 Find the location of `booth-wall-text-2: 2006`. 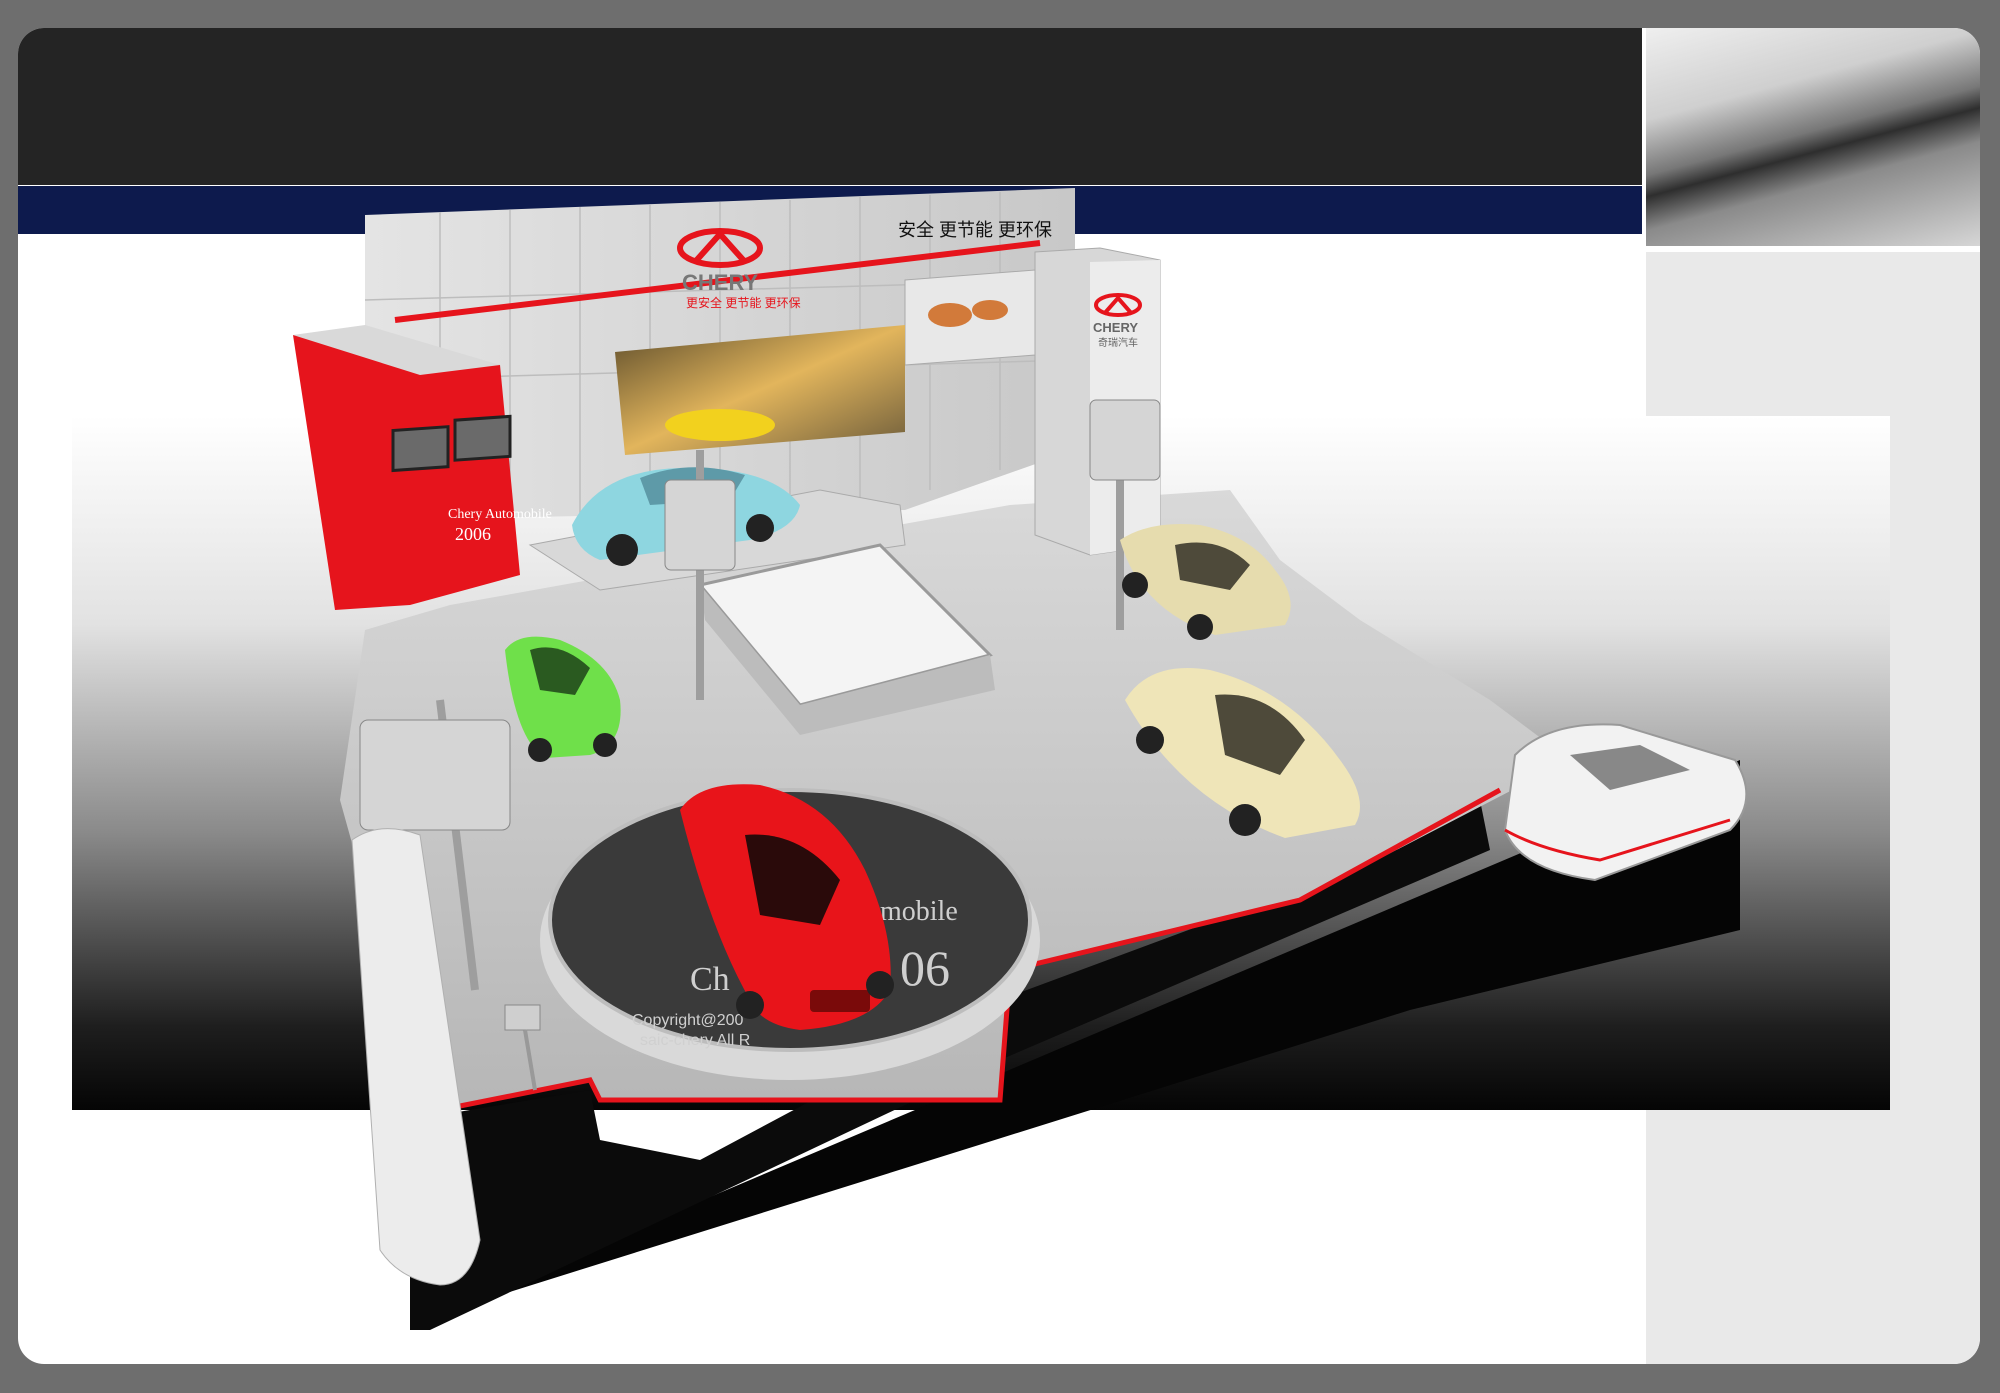

booth-wall-text-2: 2006 is located at coordinates (473, 534).